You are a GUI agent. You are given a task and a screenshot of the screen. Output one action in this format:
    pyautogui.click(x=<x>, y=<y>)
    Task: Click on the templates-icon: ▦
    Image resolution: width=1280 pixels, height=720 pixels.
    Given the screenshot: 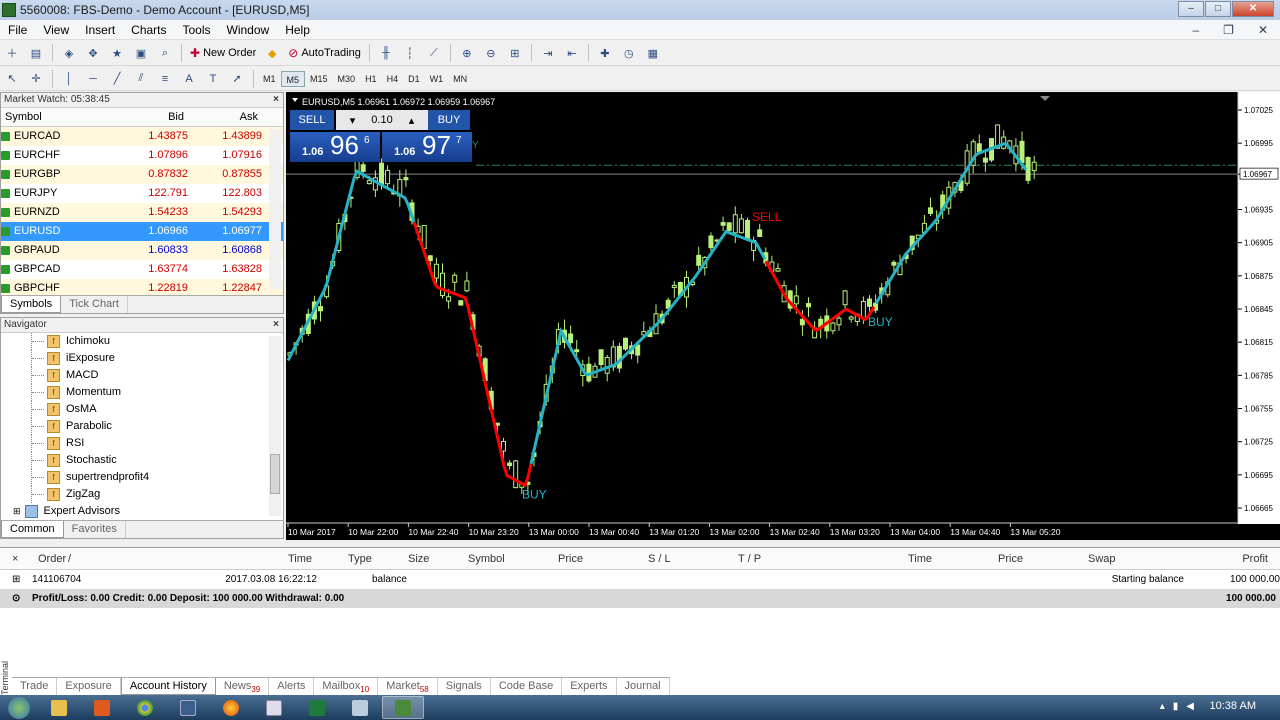 What is the action you would take?
    pyautogui.click(x=653, y=53)
    